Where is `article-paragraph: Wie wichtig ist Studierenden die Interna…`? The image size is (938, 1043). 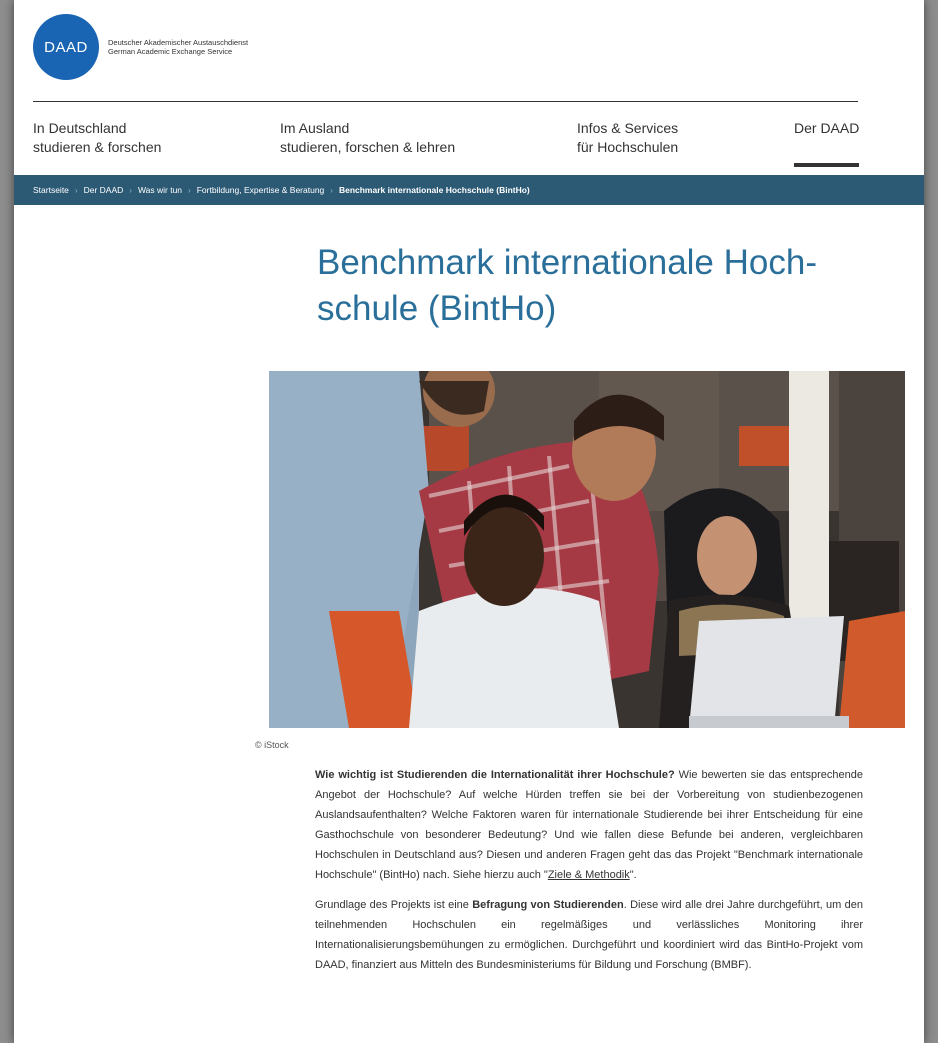
article-paragraph: Wie wichtig ist Studierenden die Interna… is located at coordinates (589, 825).